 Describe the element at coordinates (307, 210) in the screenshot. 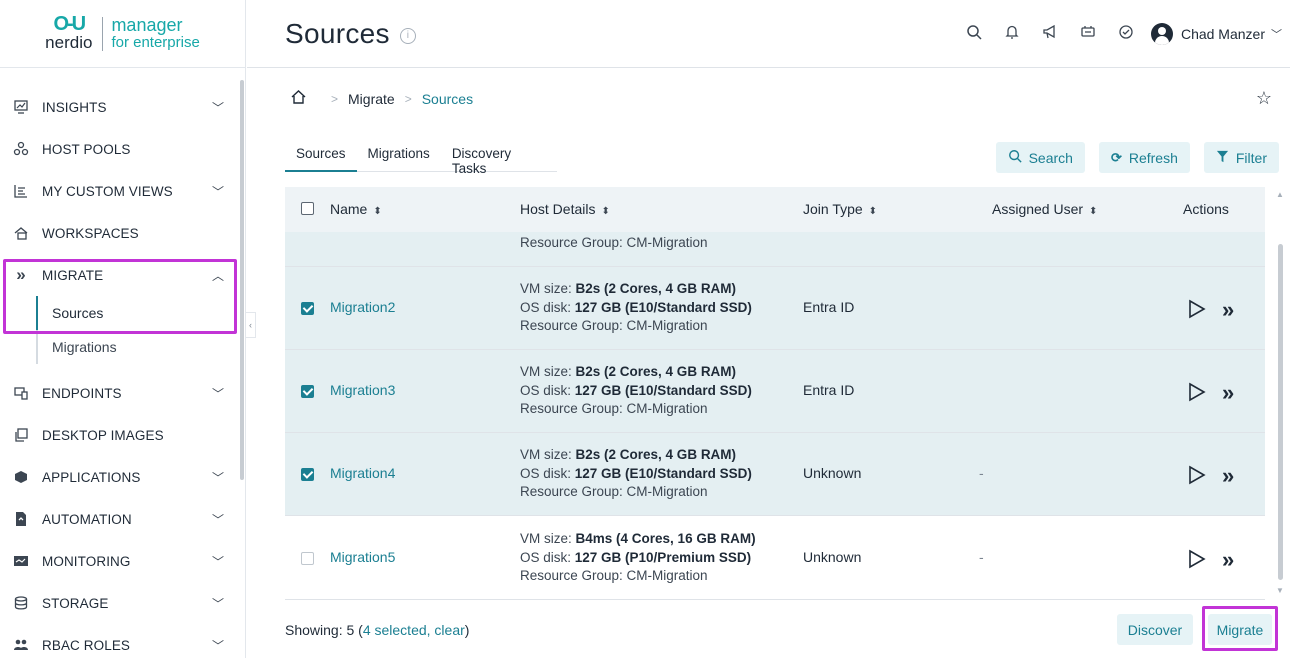

I see `select-all-checkbox` at that location.